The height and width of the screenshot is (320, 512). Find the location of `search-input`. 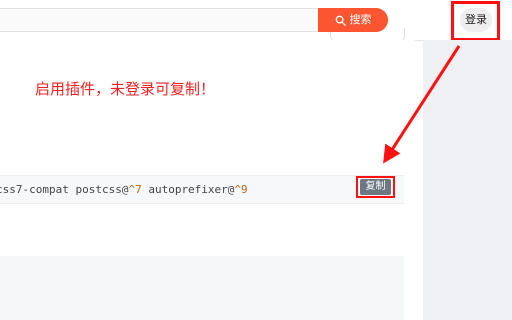

search-input is located at coordinates (165, 20).